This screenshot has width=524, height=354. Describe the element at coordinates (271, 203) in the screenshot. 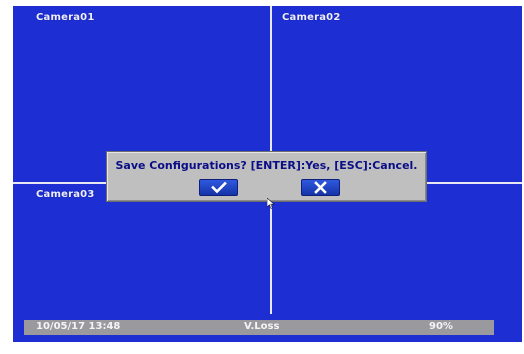

I see `mouse-pointer-icon` at that location.